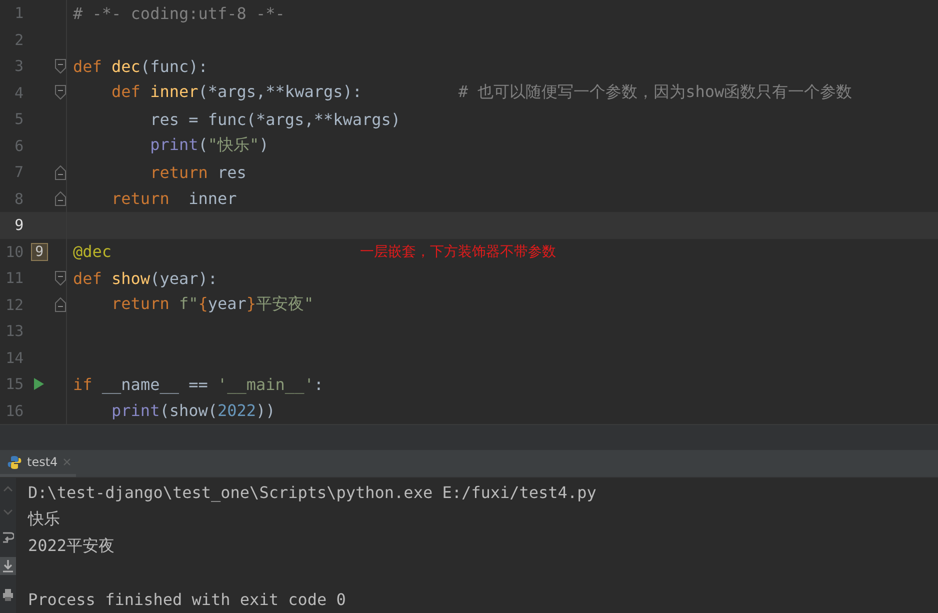 The width and height of the screenshot is (938, 613). Describe the element at coordinates (71, 546) in the screenshot. I see `output-line: 2022平安夜` at that location.